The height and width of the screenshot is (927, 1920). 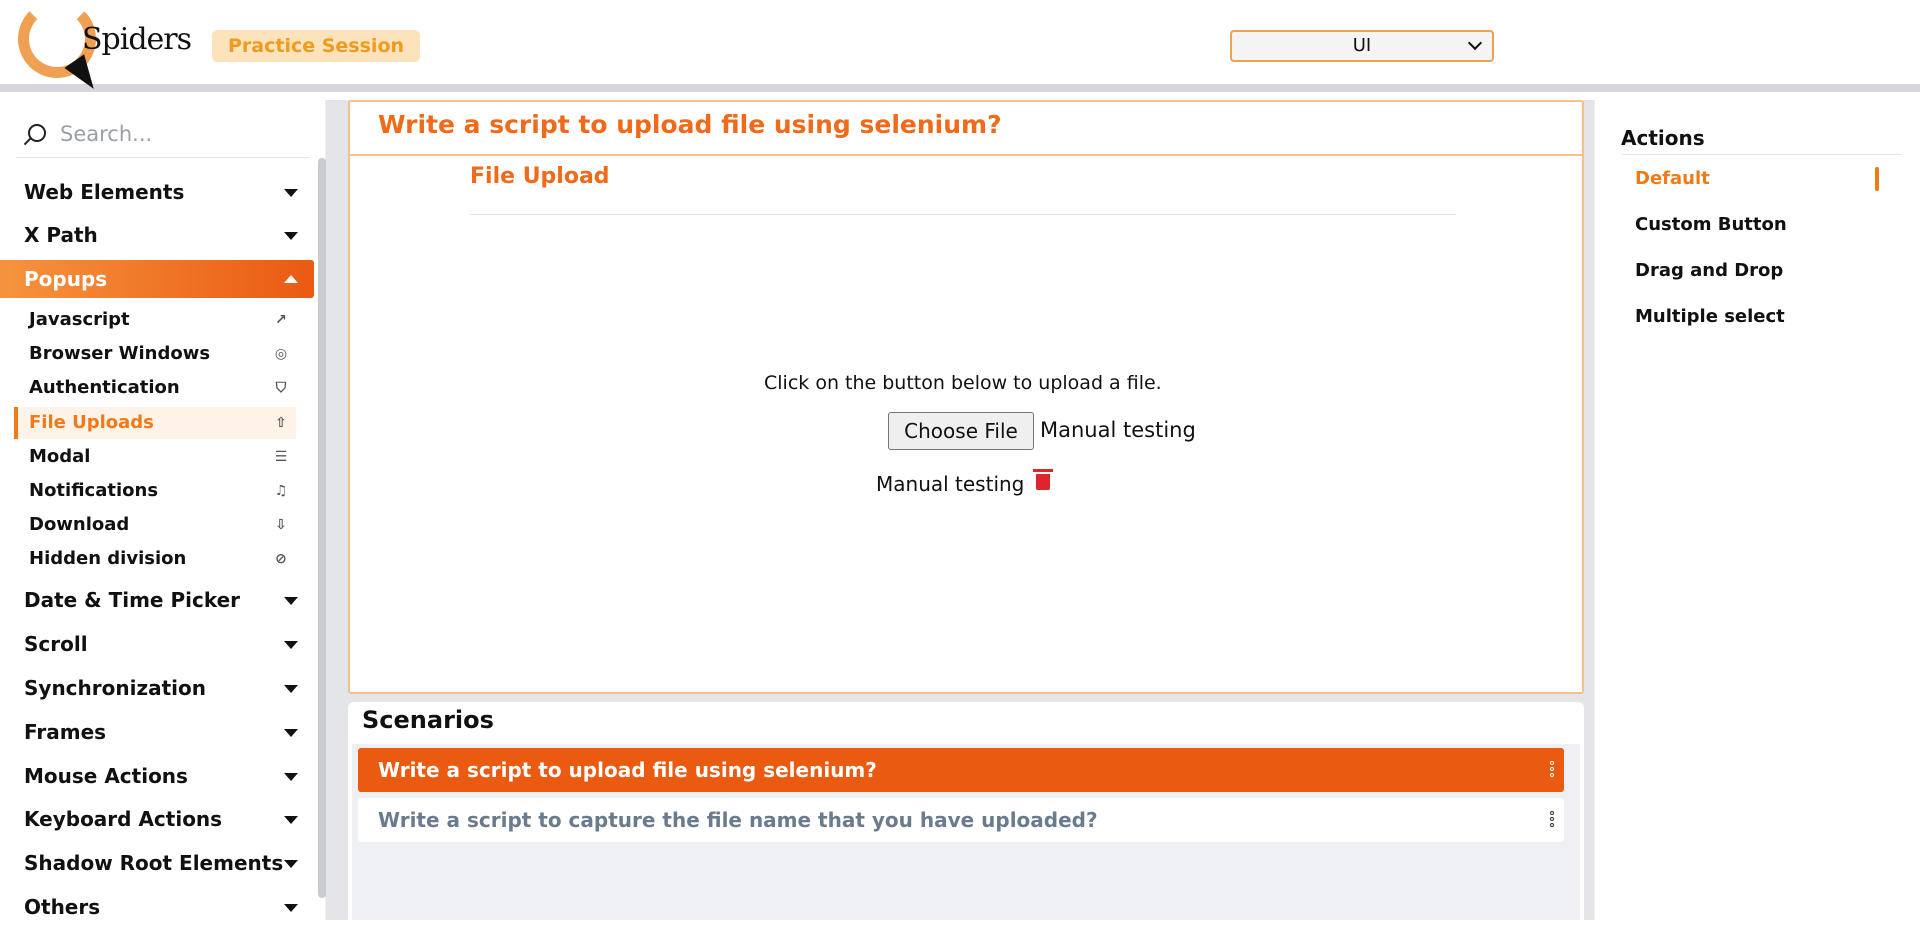 I want to click on sidebar-item-file-uploads: File Uploads ⇧, so click(x=155, y=423).